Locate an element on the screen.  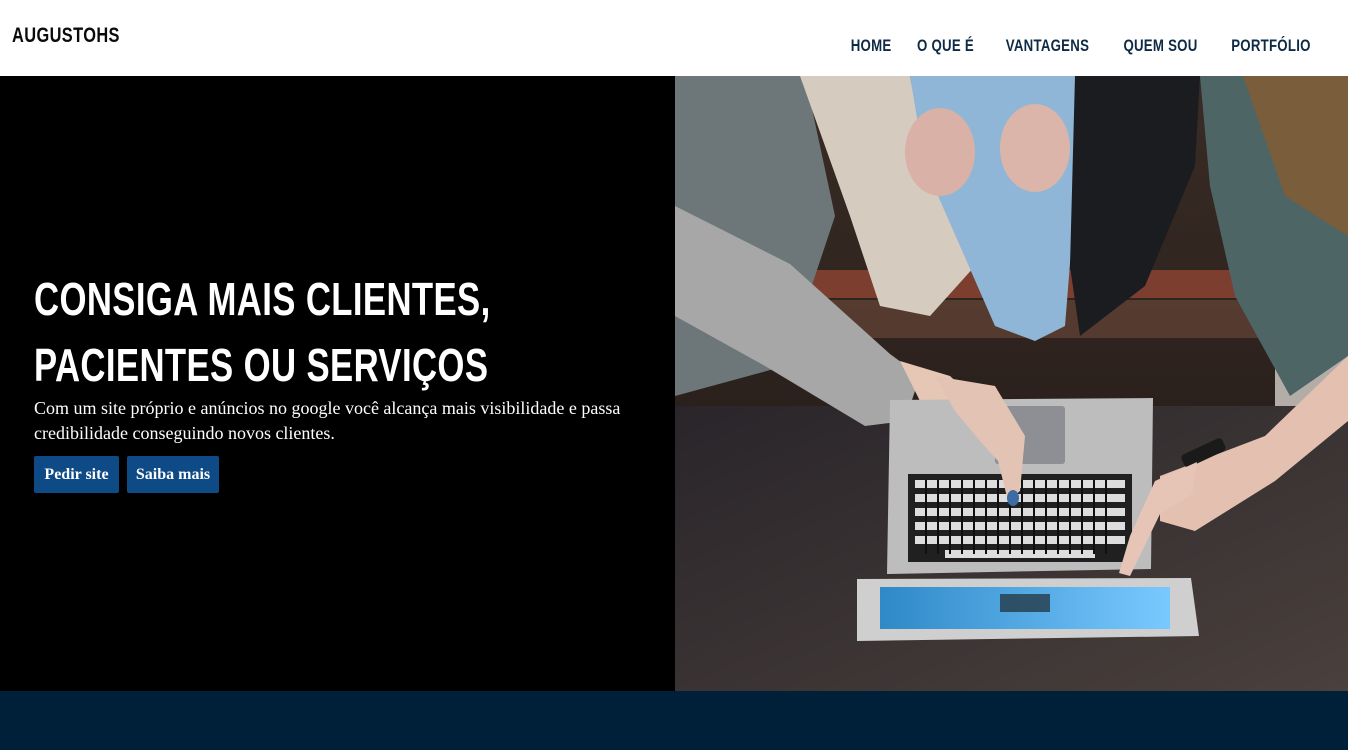
saiba-mais-button: Saiba mais is located at coordinates (173, 474).